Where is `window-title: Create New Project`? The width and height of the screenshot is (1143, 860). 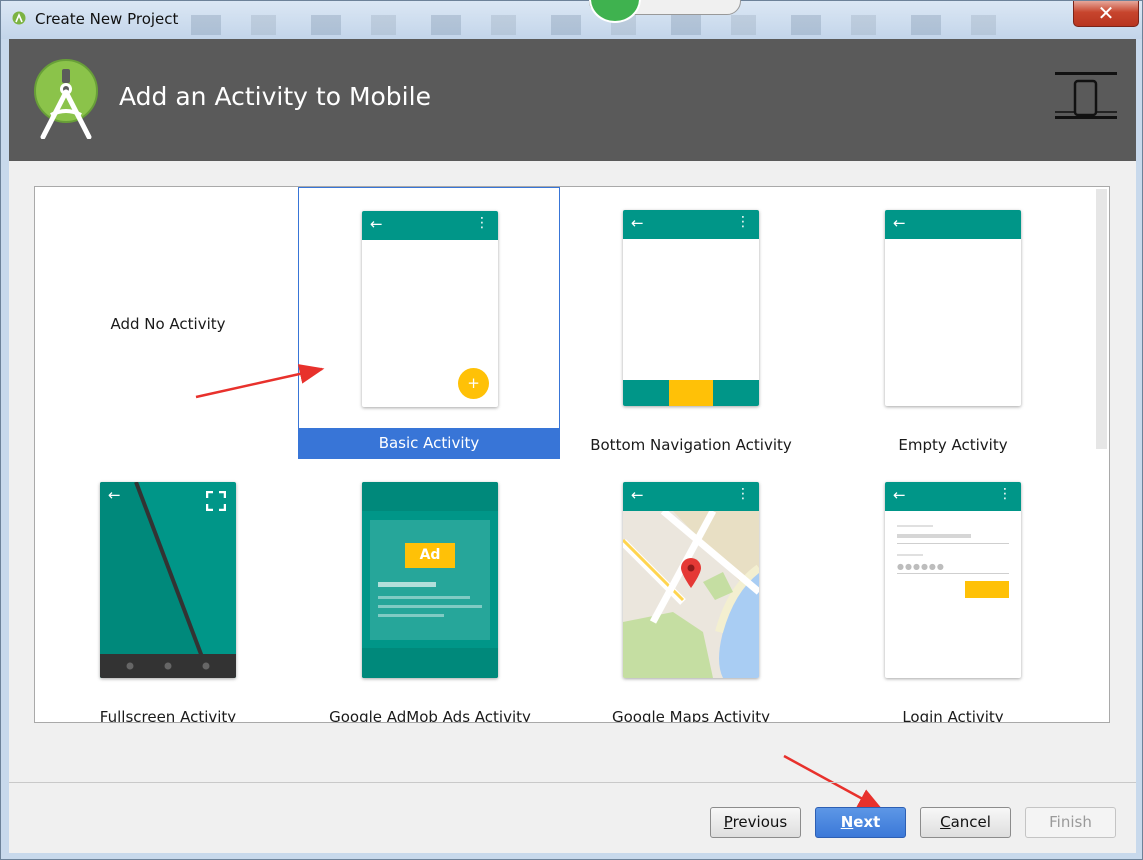
window-title: Create New Project is located at coordinates (107, 19).